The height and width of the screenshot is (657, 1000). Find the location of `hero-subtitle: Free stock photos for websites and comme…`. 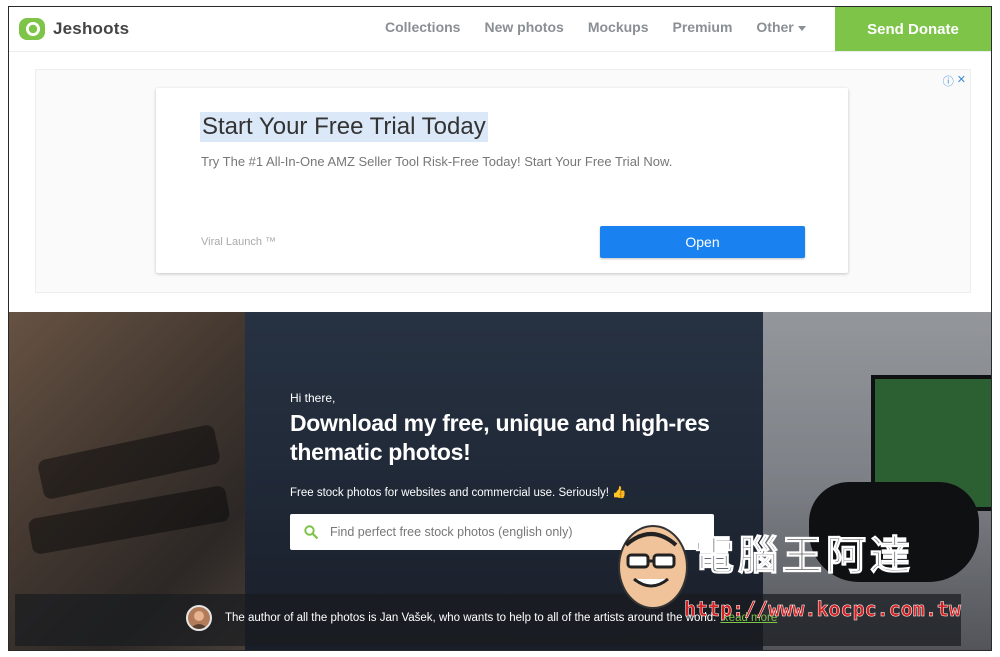

hero-subtitle: Free stock photos for websites and comme… is located at coordinates (458, 493).